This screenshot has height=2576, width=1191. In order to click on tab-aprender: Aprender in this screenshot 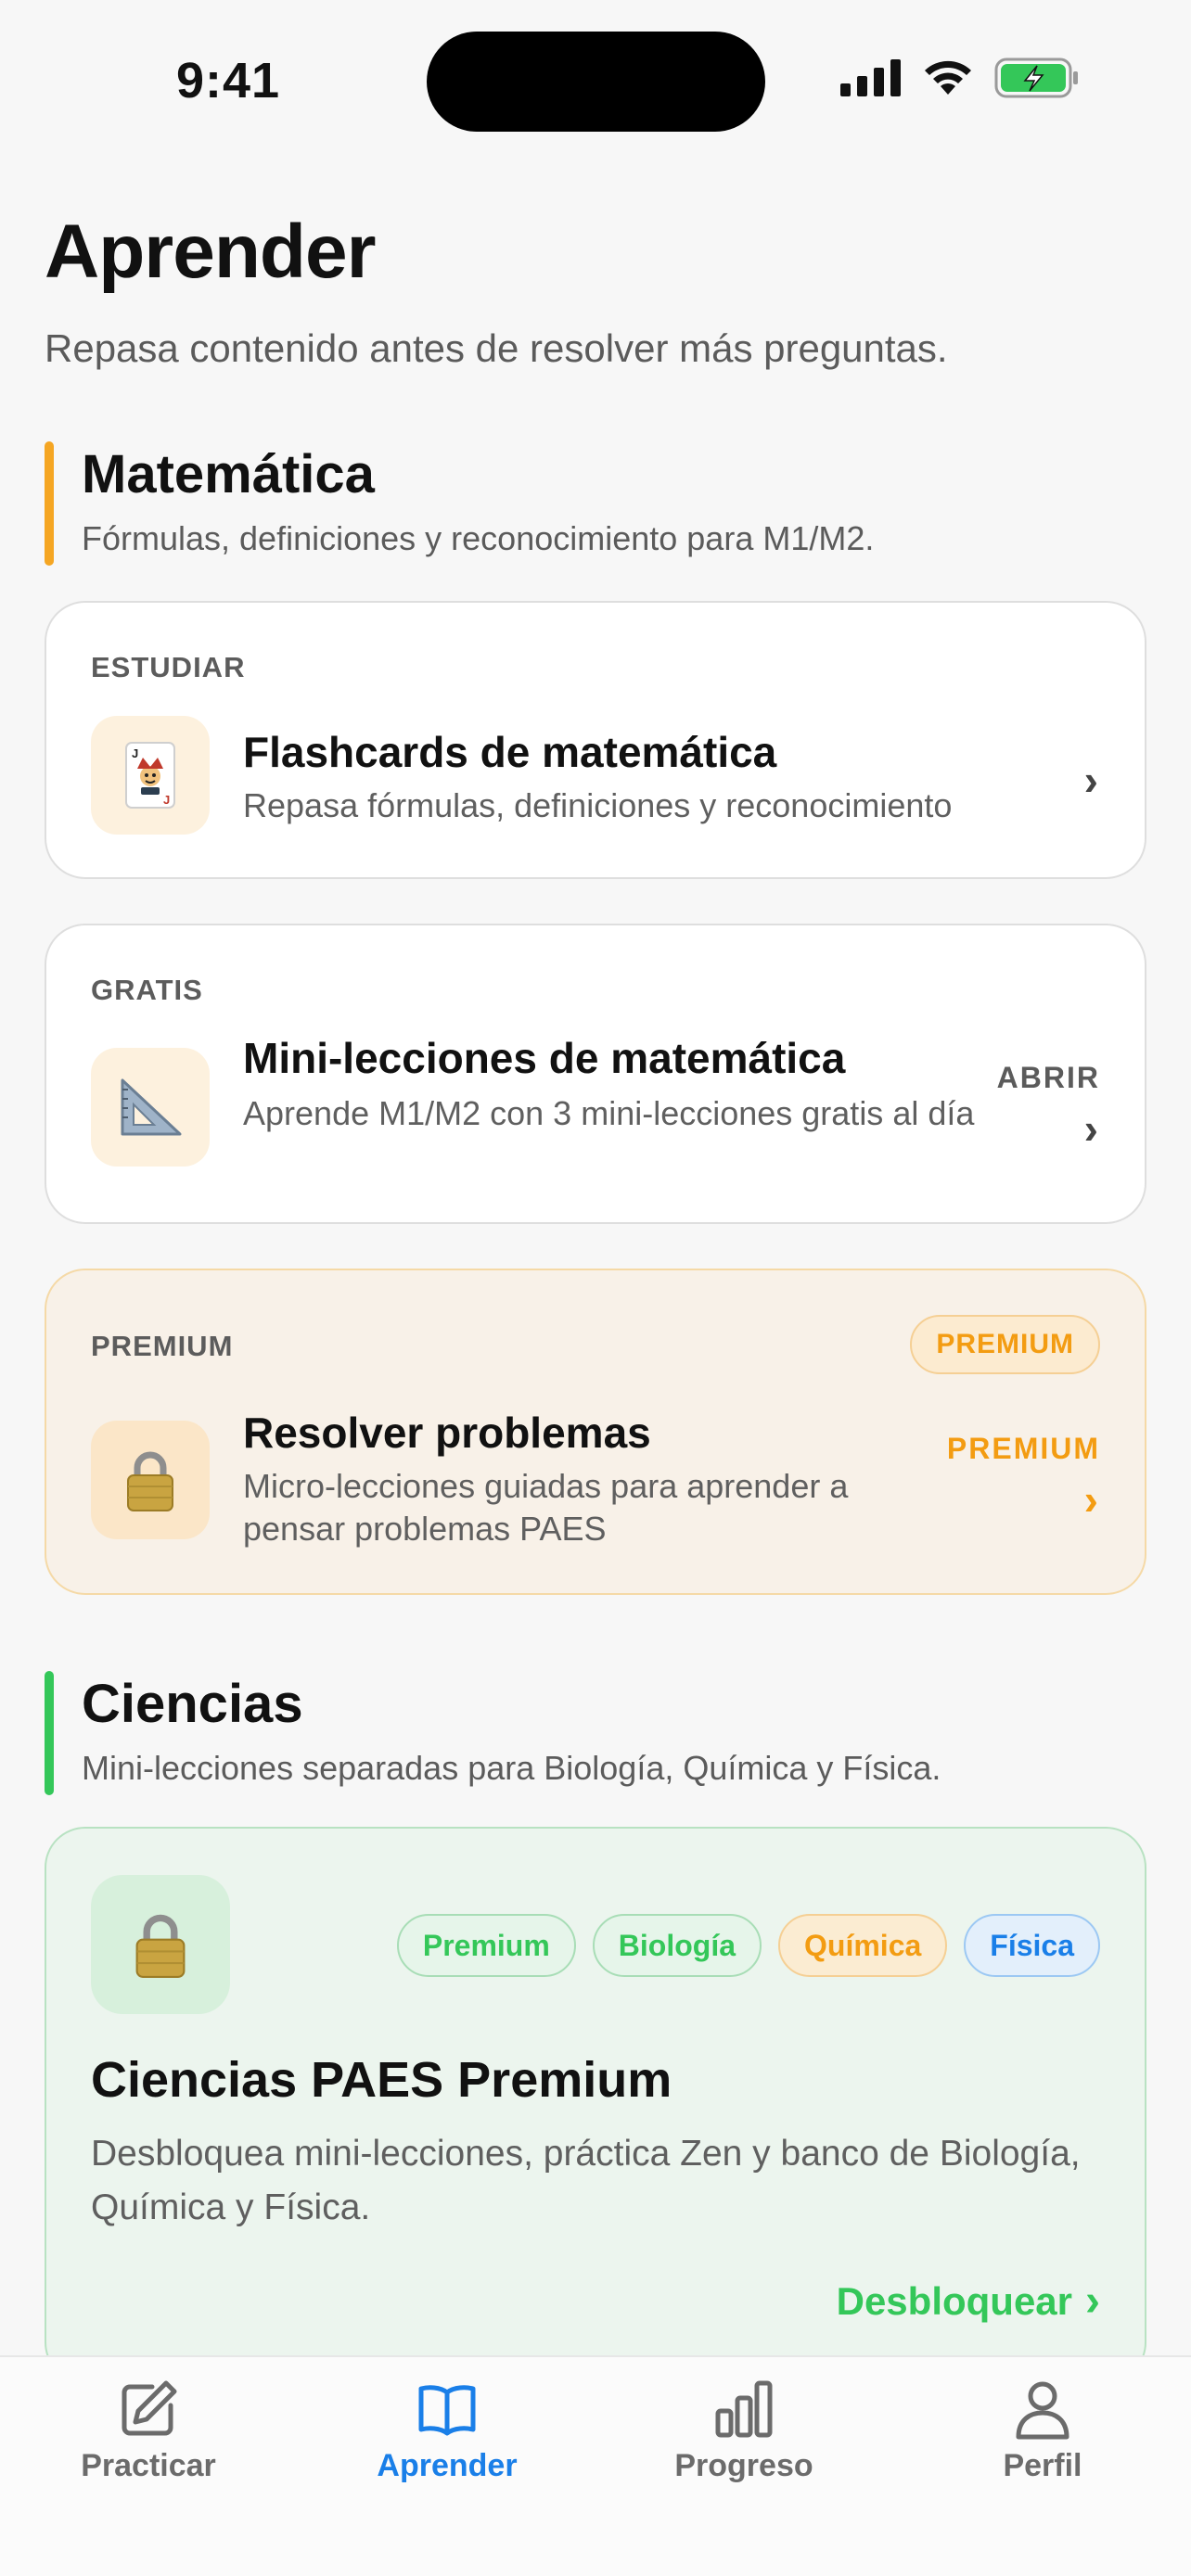, I will do `click(447, 2430)`.